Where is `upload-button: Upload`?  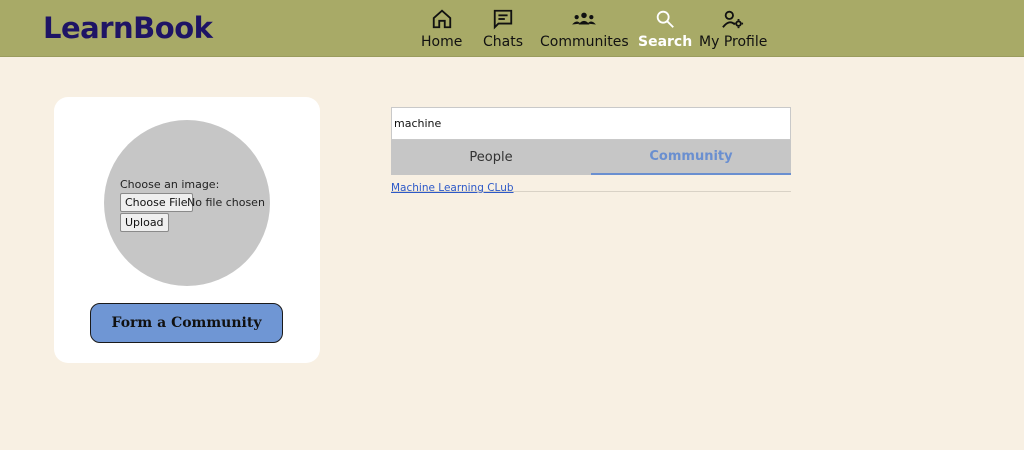
upload-button: Upload is located at coordinates (144, 222).